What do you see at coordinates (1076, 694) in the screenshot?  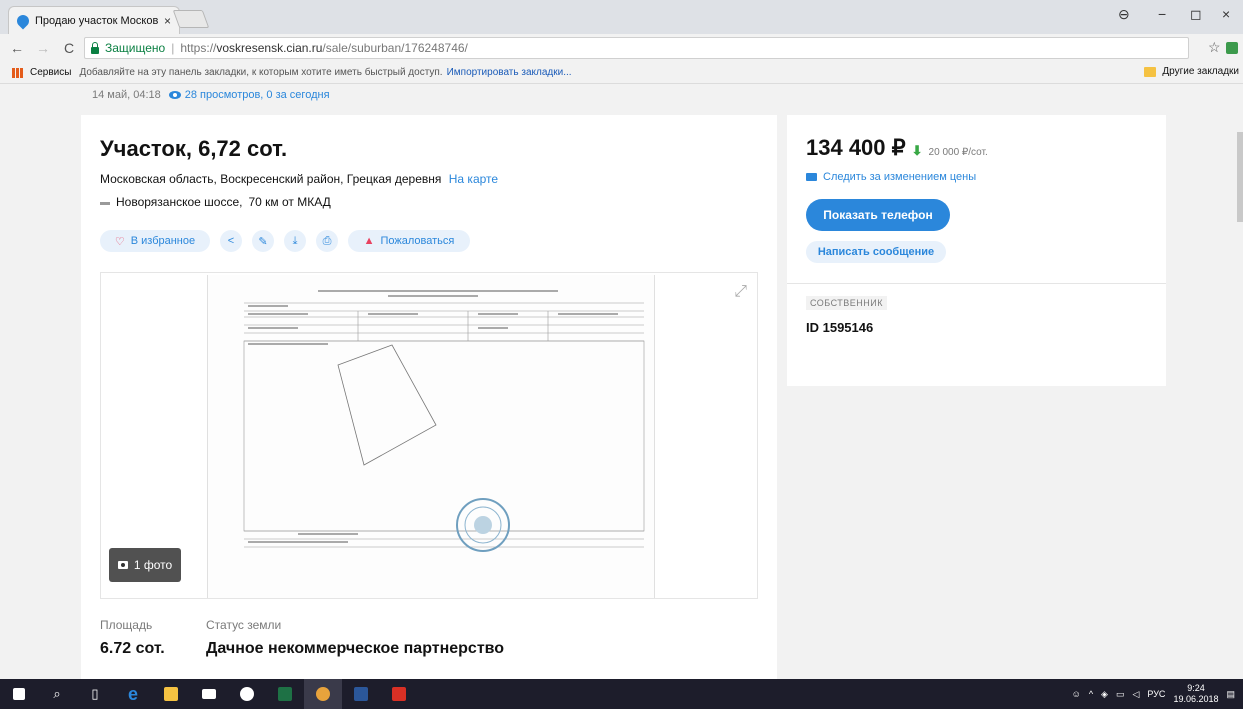 I see `people-icon: ☺` at bounding box center [1076, 694].